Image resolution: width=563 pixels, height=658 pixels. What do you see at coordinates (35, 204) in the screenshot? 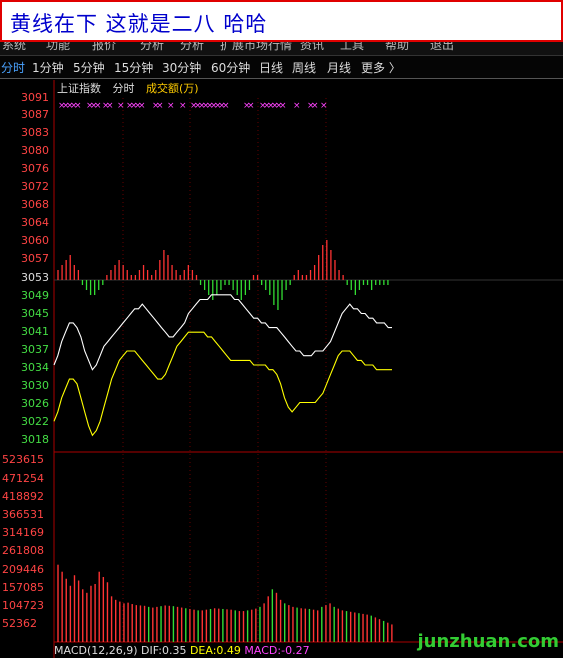
I see `price-tick: 3068` at bounding box center [35, 204].